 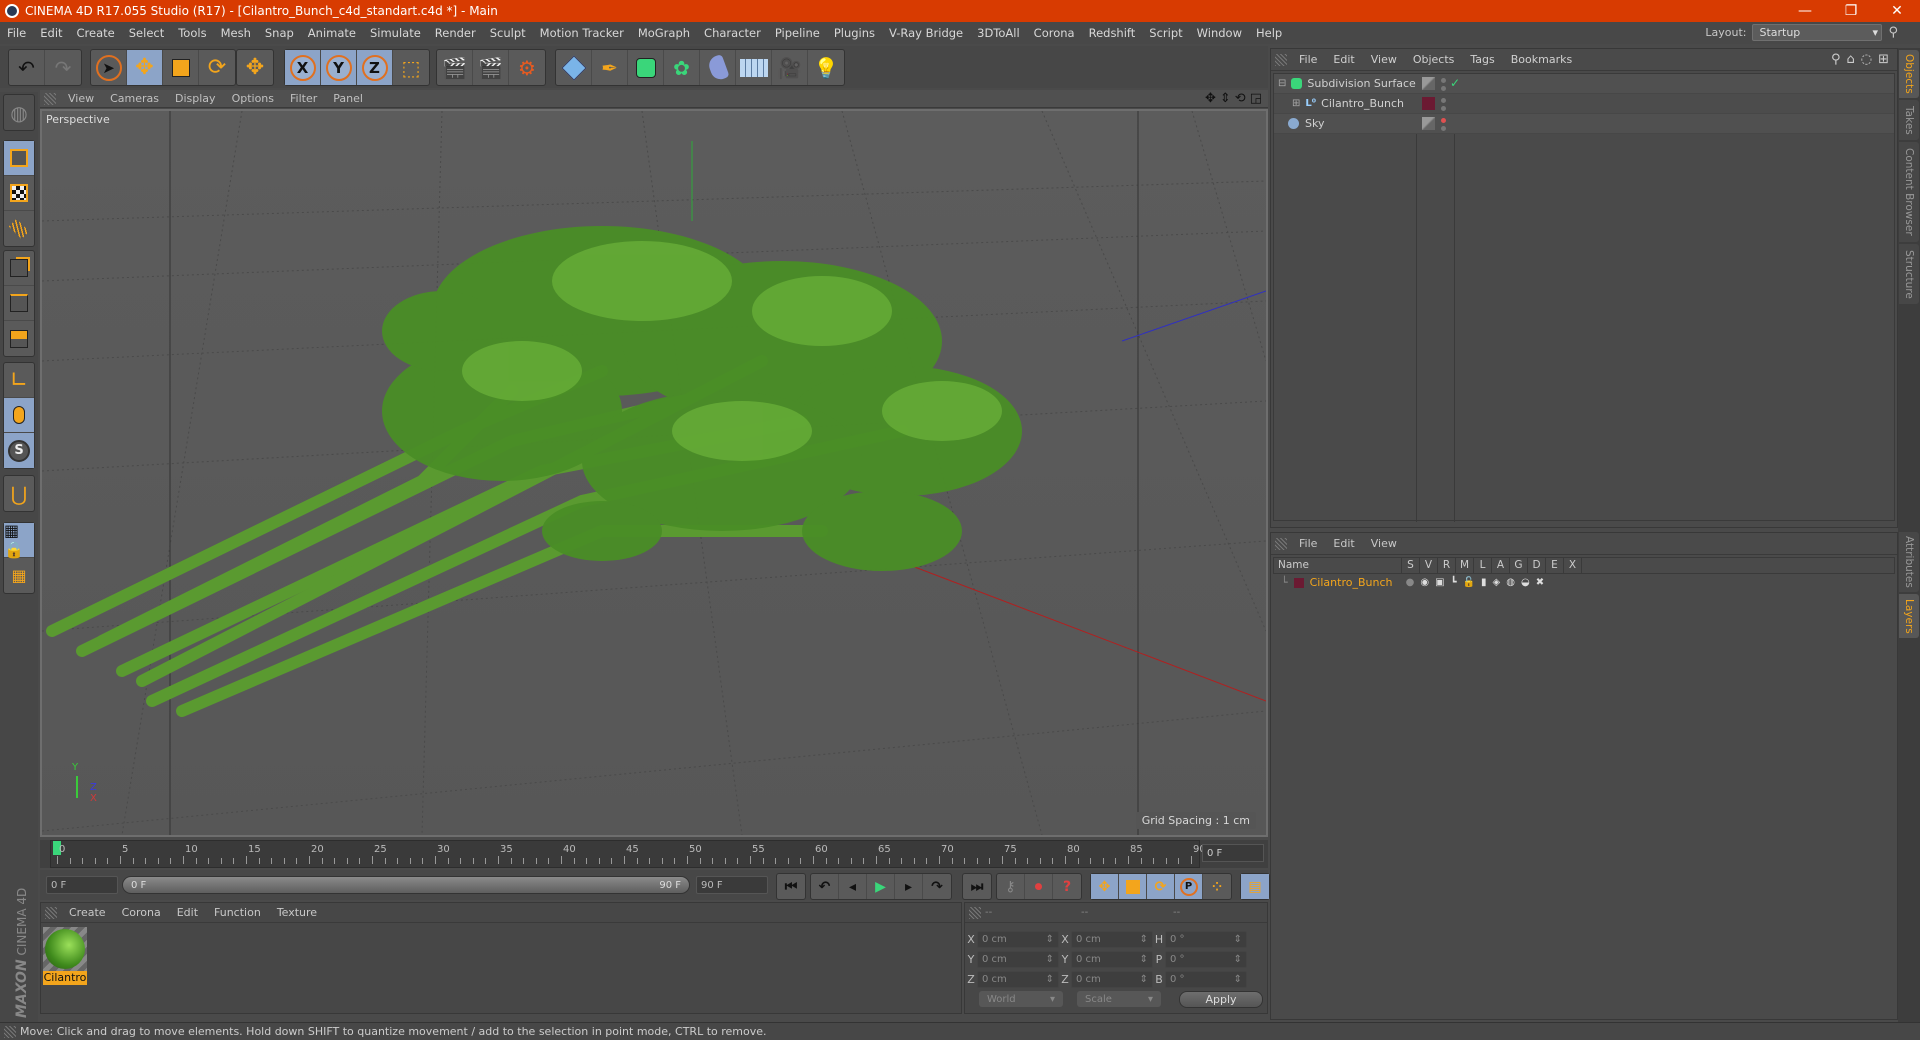 I want to click on menu-select: Select, so click(x=146, y=33).